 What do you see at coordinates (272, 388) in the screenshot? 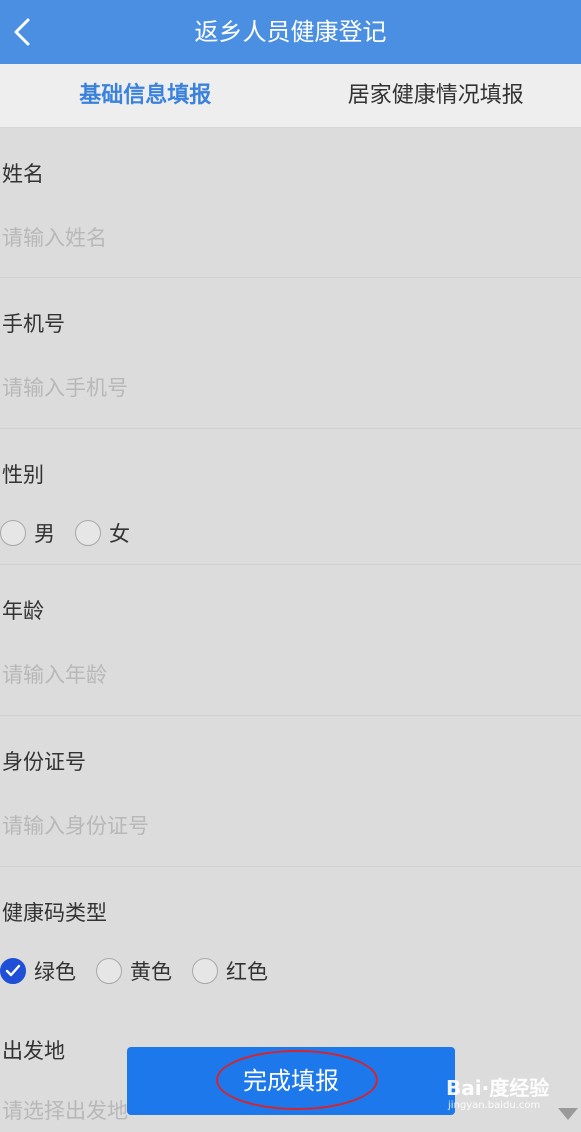
I see `phone-input` at bounding box center [272, 388].